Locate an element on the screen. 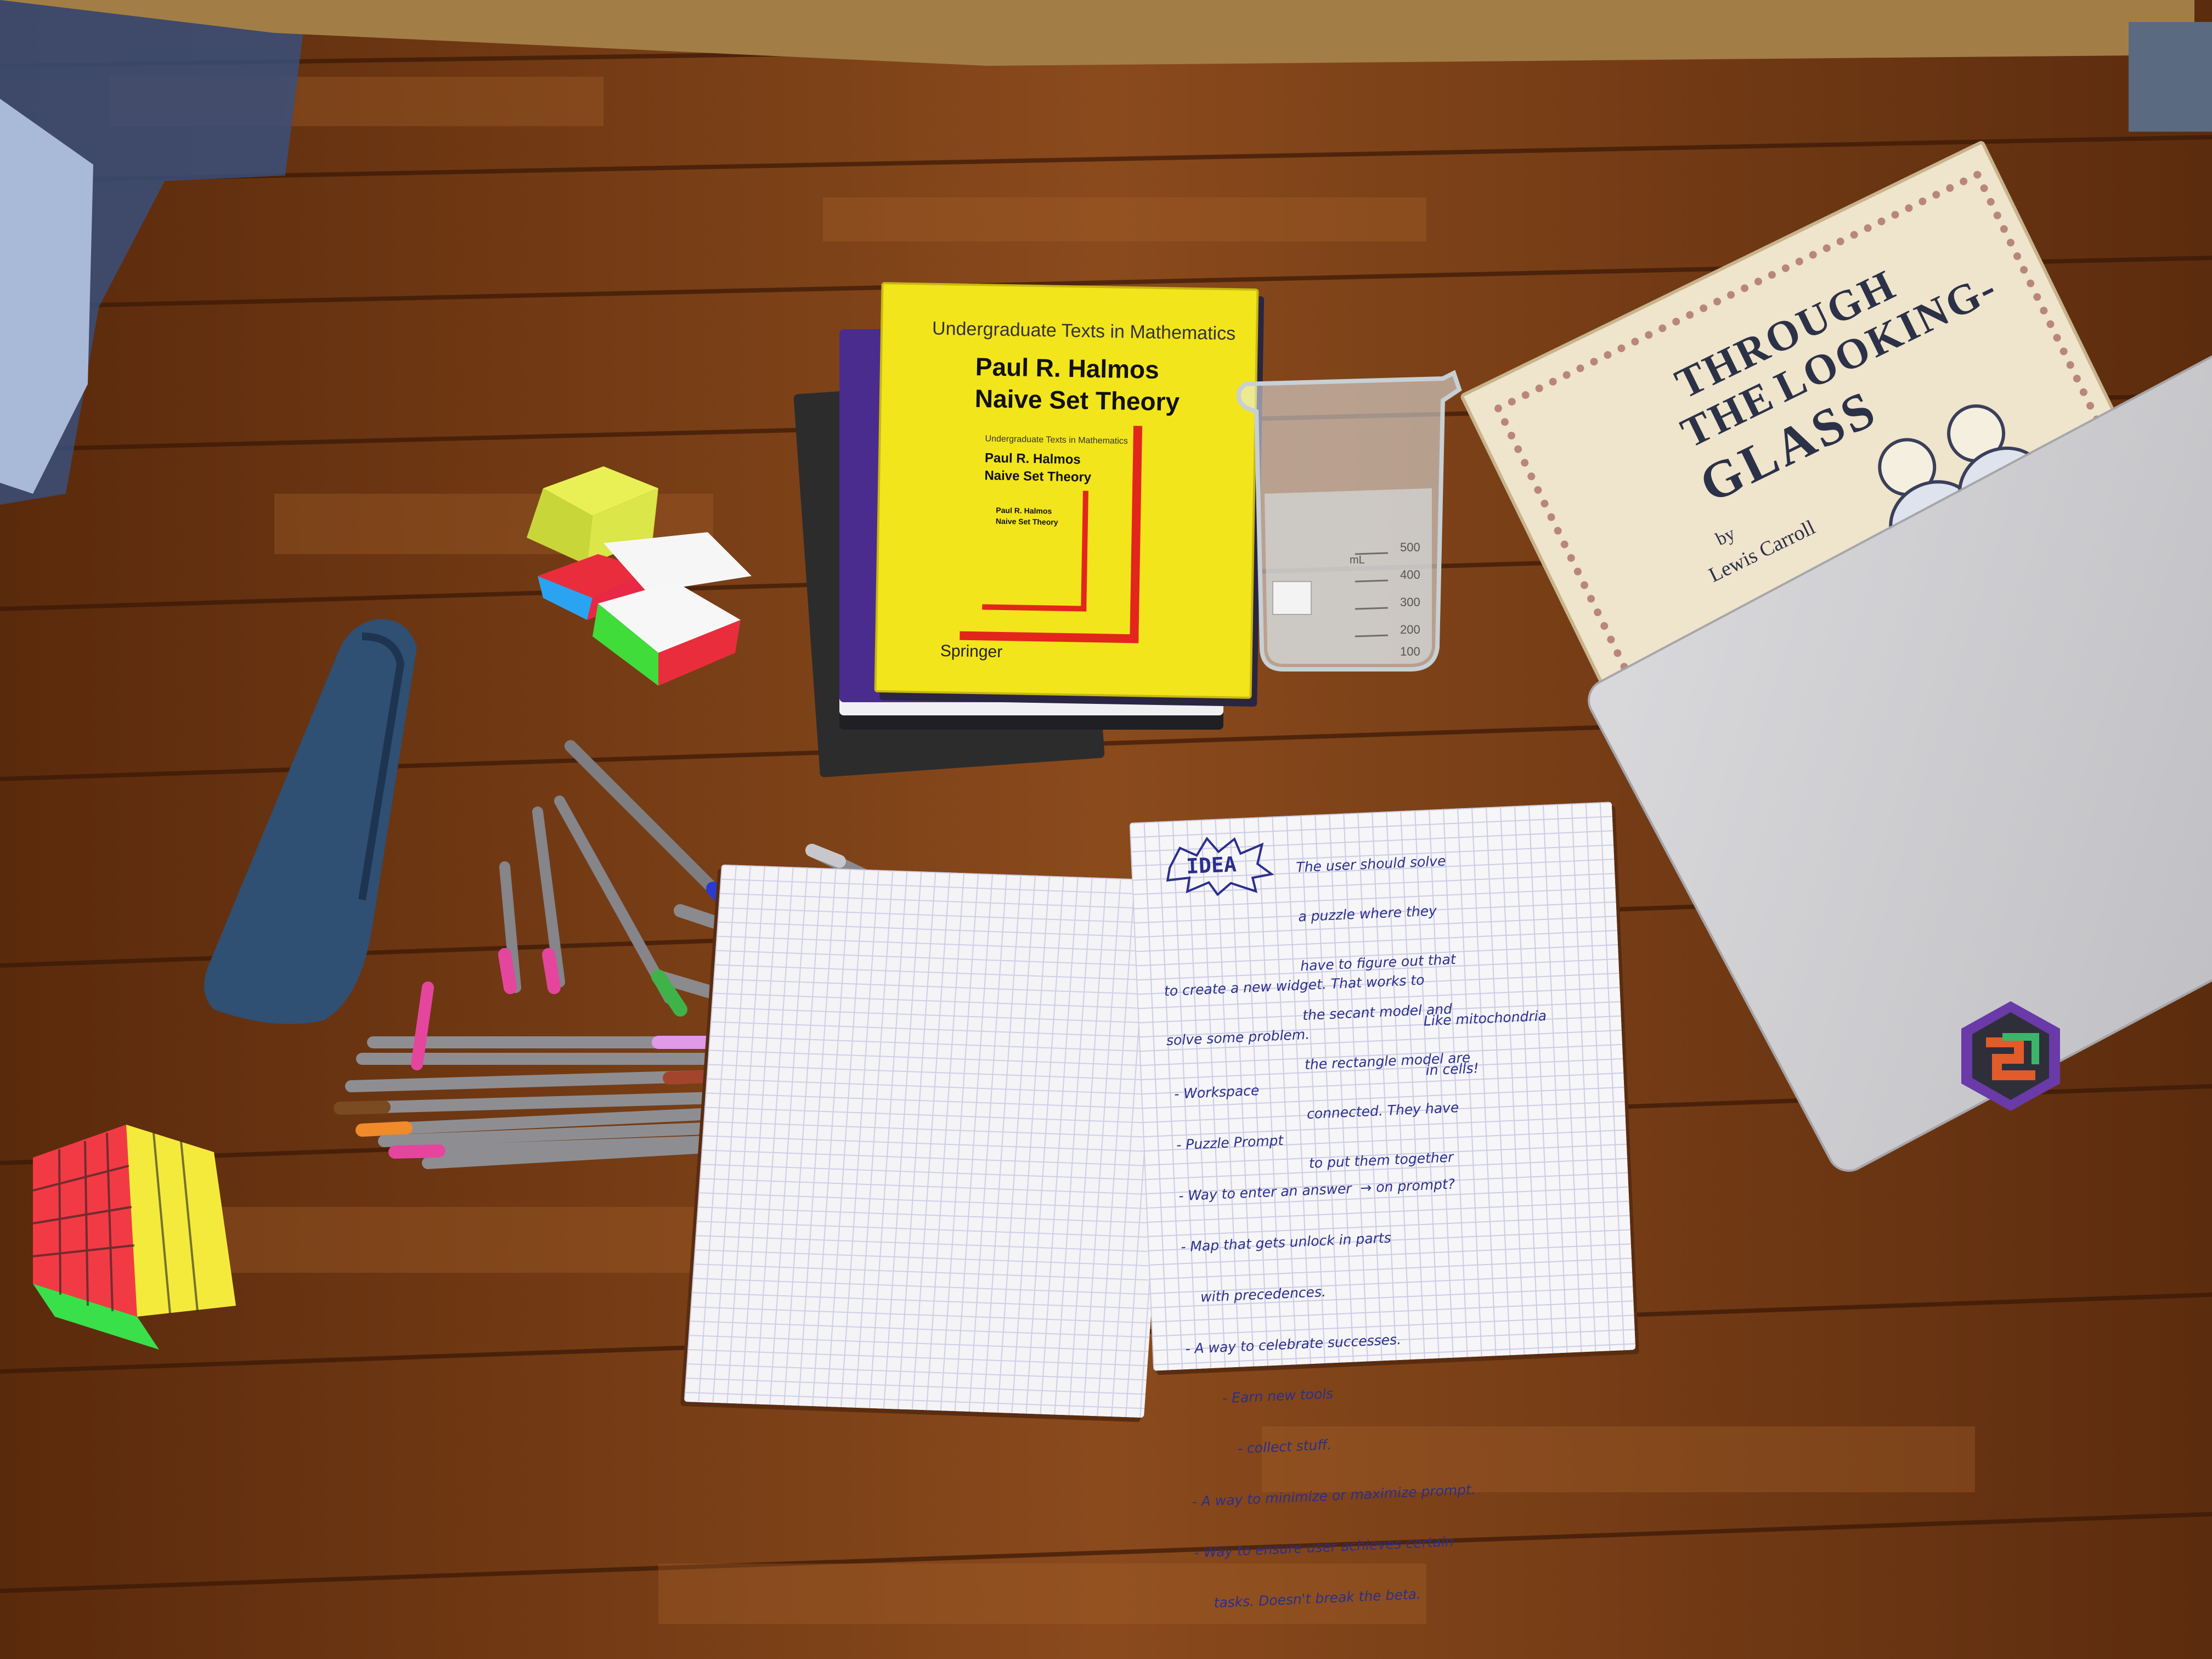 The height and width of the screenshot is (1659, 2212). list-item: with precedences. is located at coordinates (1255, 1294).